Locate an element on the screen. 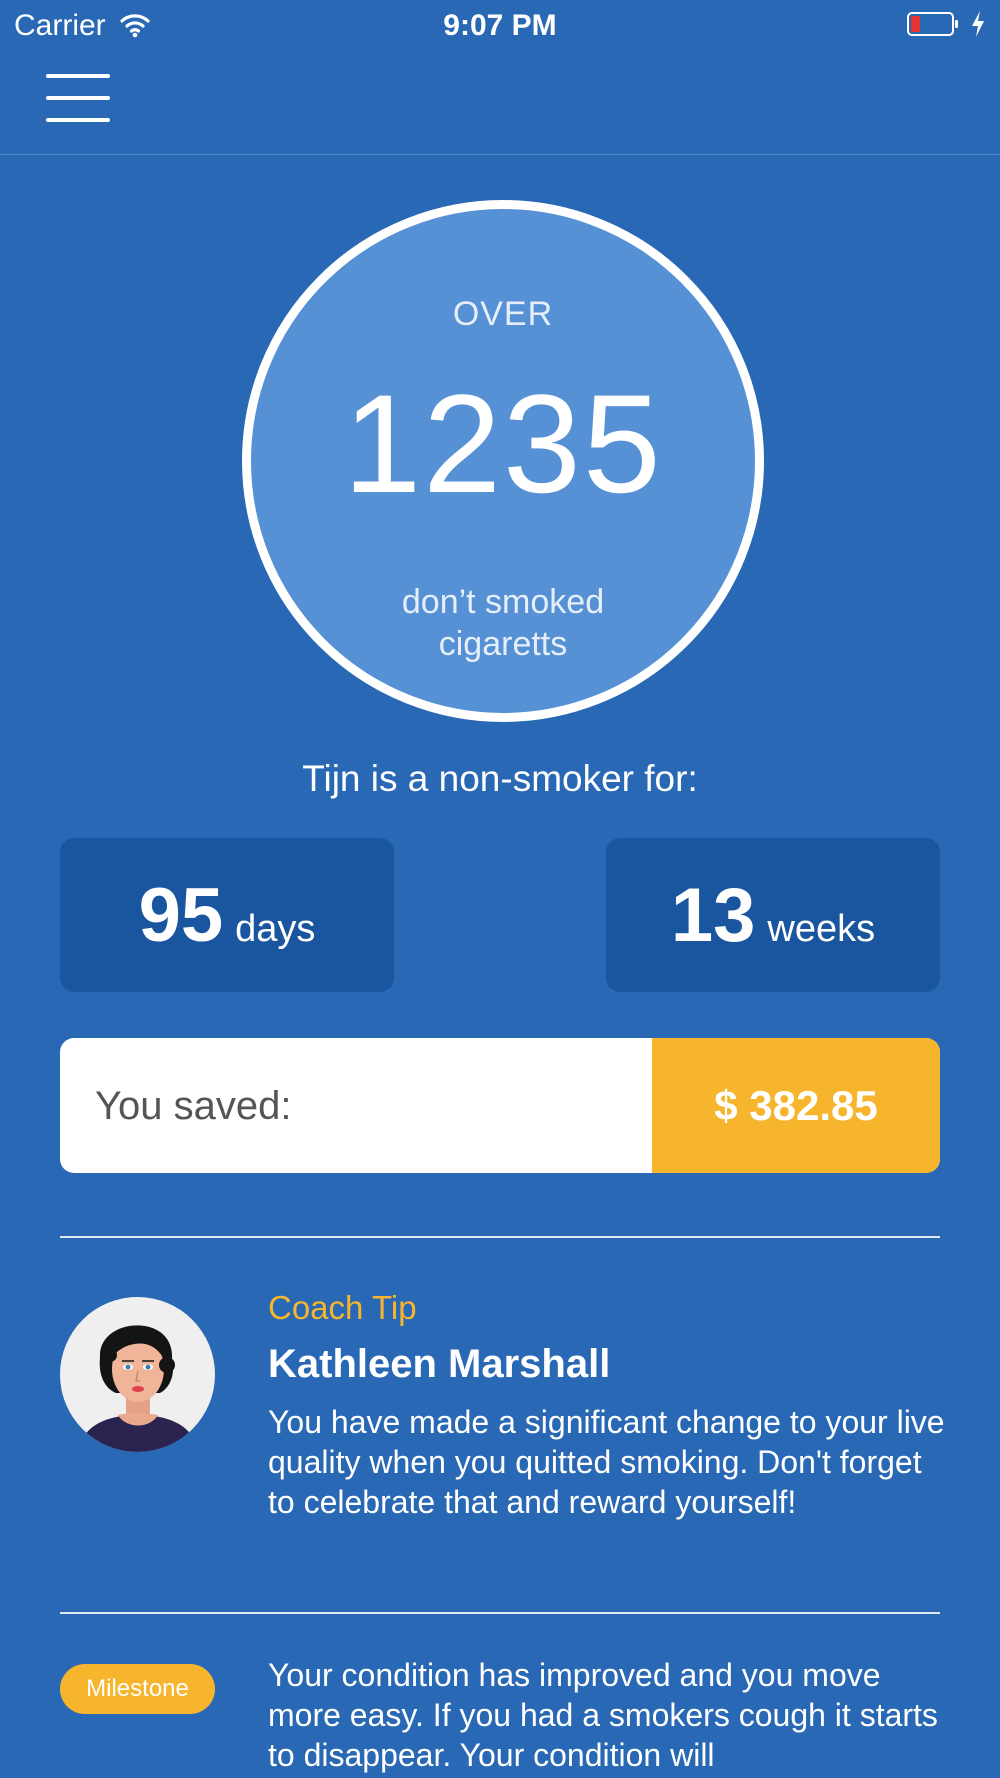 This screenshot has height=1778, width=1000. days-unit: days is located at coordinates (275, 929).